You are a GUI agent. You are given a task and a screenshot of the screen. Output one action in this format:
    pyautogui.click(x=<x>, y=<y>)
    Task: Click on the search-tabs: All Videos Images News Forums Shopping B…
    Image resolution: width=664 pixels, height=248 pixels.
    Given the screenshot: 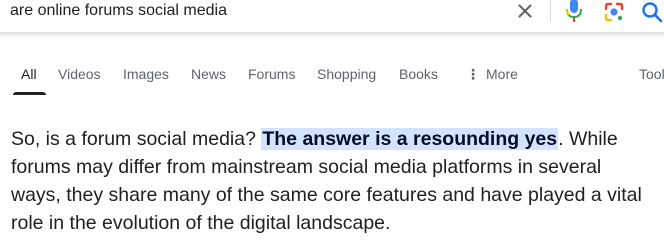 What is the action you would take?
    pyautogui.click(x=332, y=79)
    